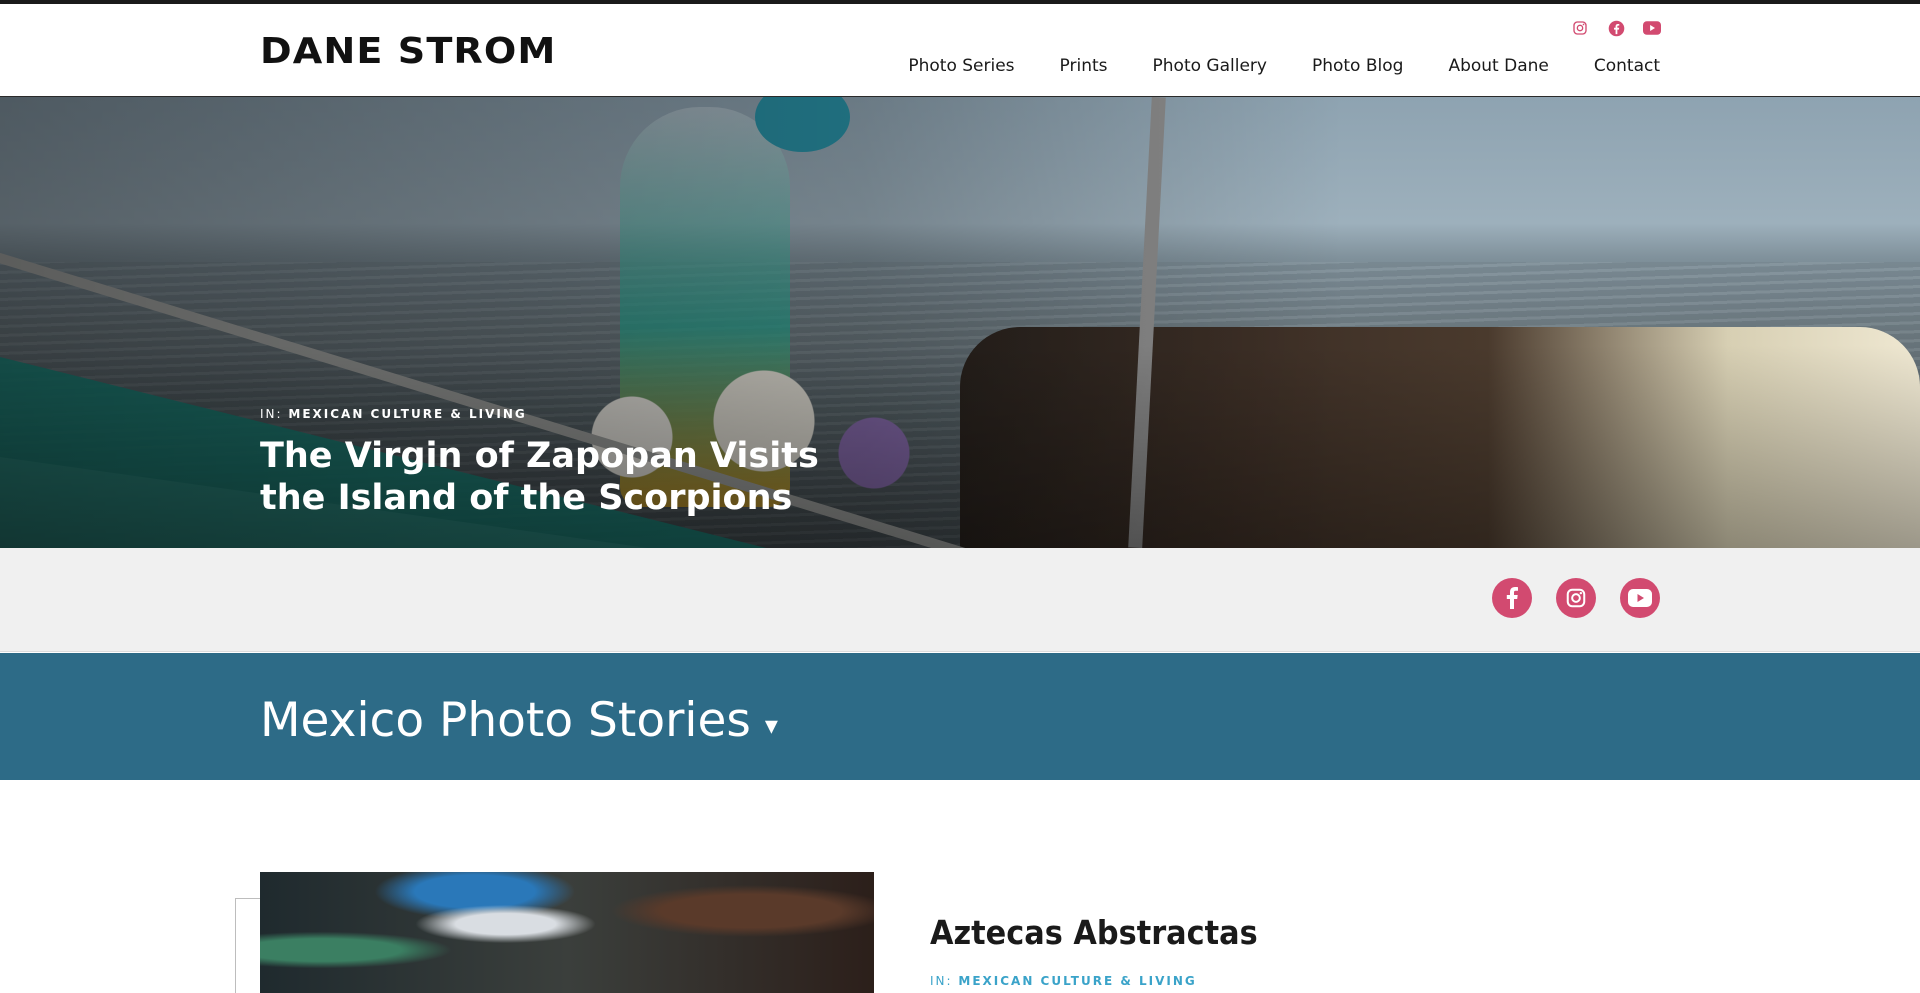 Image resolution: width=1920 pixels, height=993 pixels. I want to click on hero-category: IN: MEXICAN CULTURE & LIVING, so click(393, 414).